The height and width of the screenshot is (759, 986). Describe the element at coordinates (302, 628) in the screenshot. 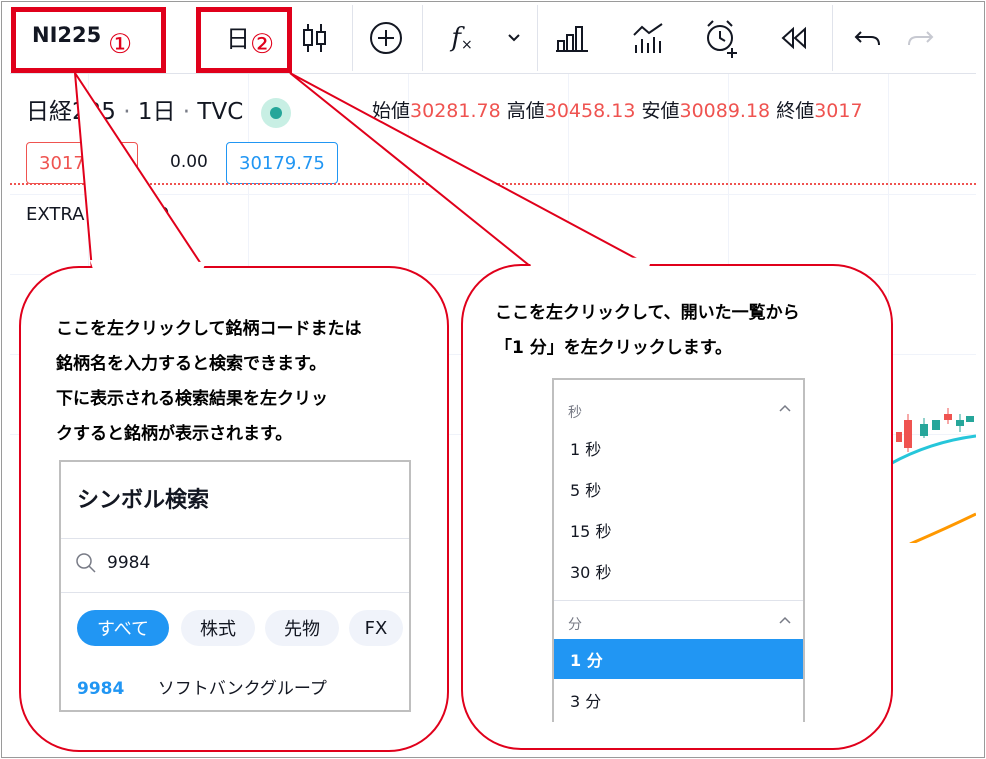

I see `filter-chip-futures: 先物` at that location.